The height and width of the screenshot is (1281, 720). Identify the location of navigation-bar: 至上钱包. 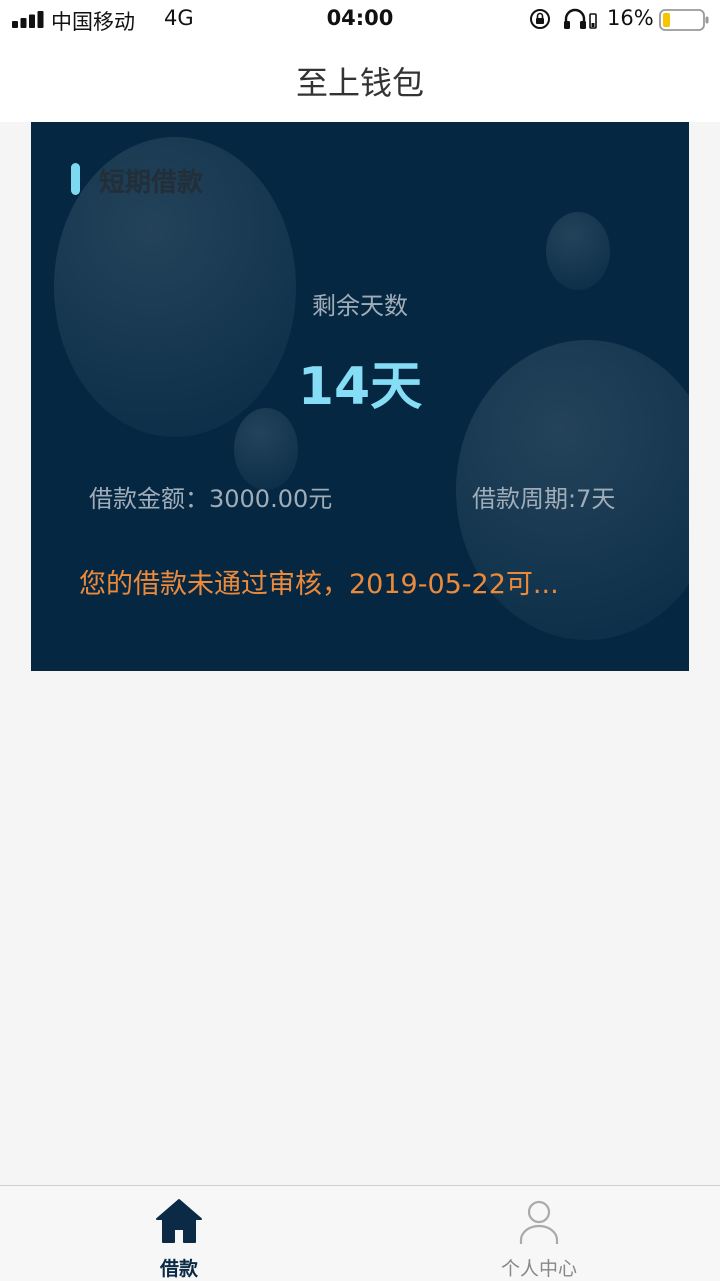
(360, 81).